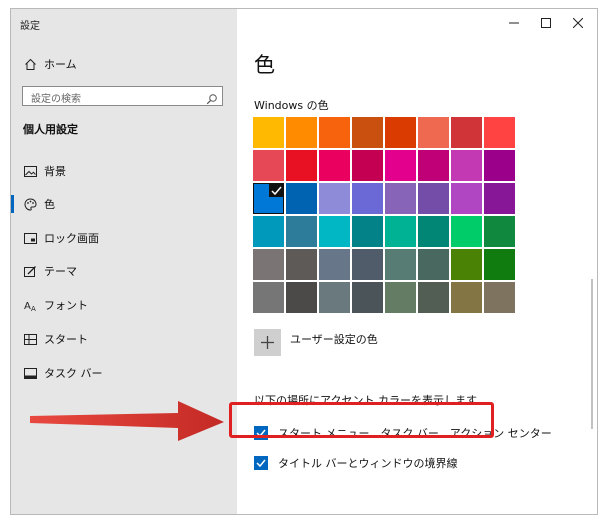 The width and height of the screenshot is (605, 522). I want to click on sidebar-item-themes: テーマ, so click(124, 271).